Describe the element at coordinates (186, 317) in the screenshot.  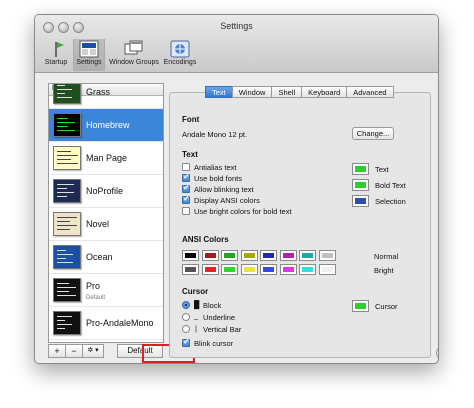
I see `cursor-underline-radio` at that location.